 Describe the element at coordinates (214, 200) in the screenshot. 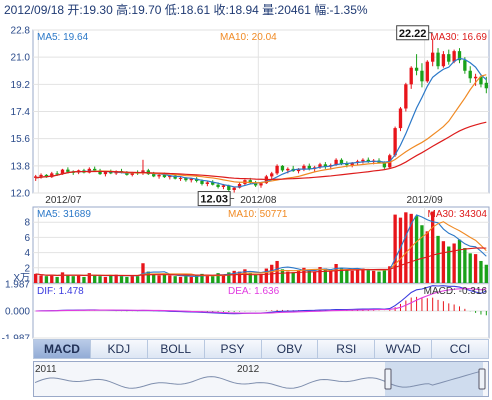

I see `callout-label: 12.03` at that location.